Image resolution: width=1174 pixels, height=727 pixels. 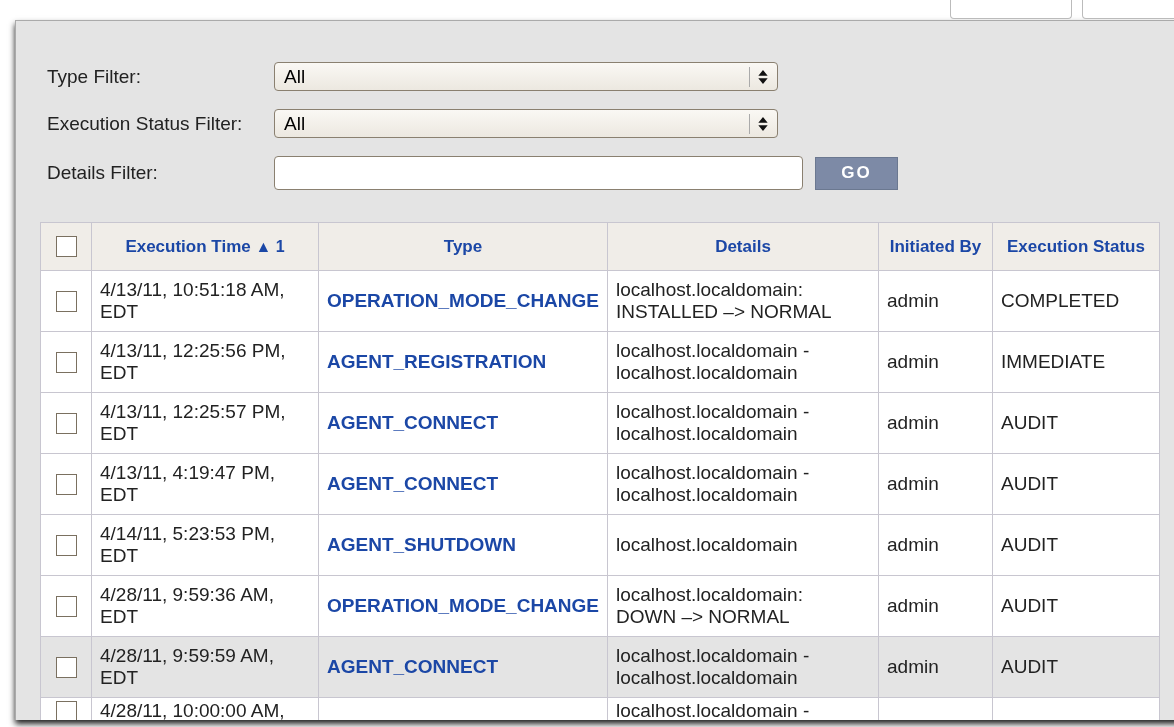 I want to click on details-cell: localhost.localdomain, so click(x=707, y=544).